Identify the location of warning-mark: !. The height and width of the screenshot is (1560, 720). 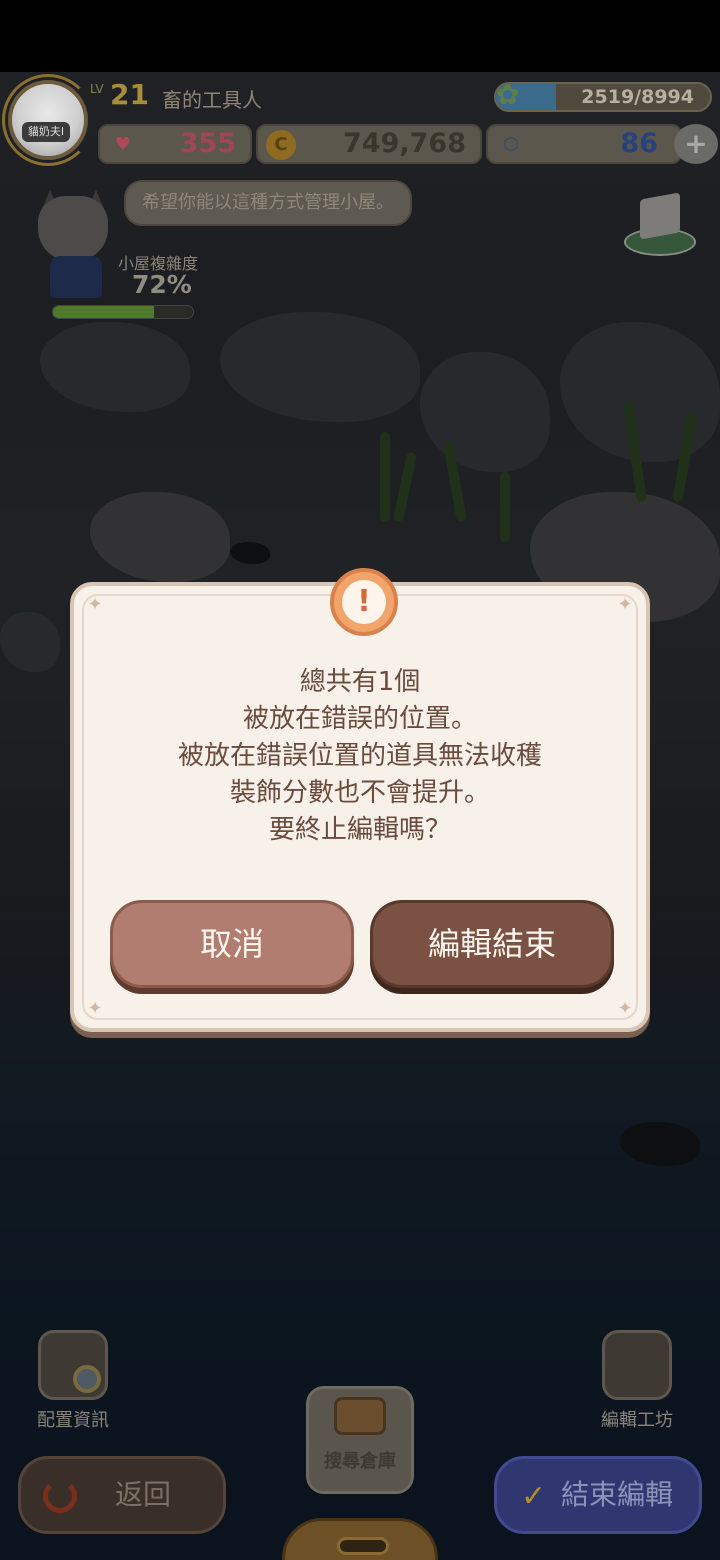
(364, 601).